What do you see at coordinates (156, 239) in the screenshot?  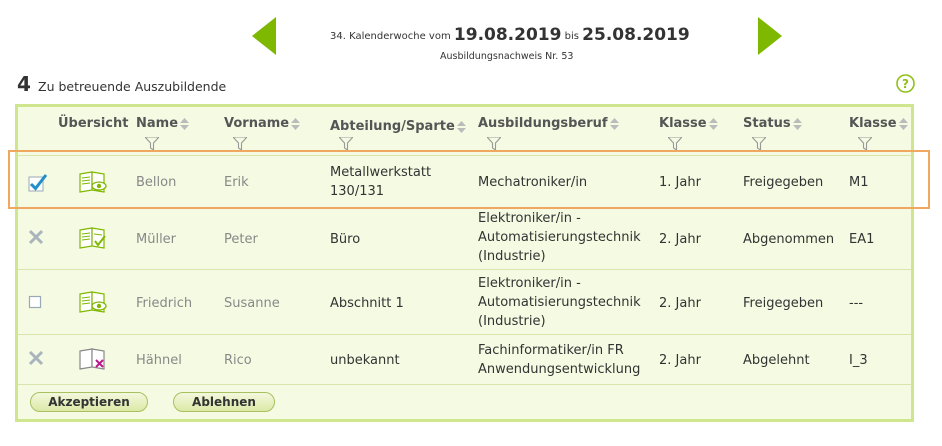 I see `cell-name: Müller` at bounding box center [156, 239].